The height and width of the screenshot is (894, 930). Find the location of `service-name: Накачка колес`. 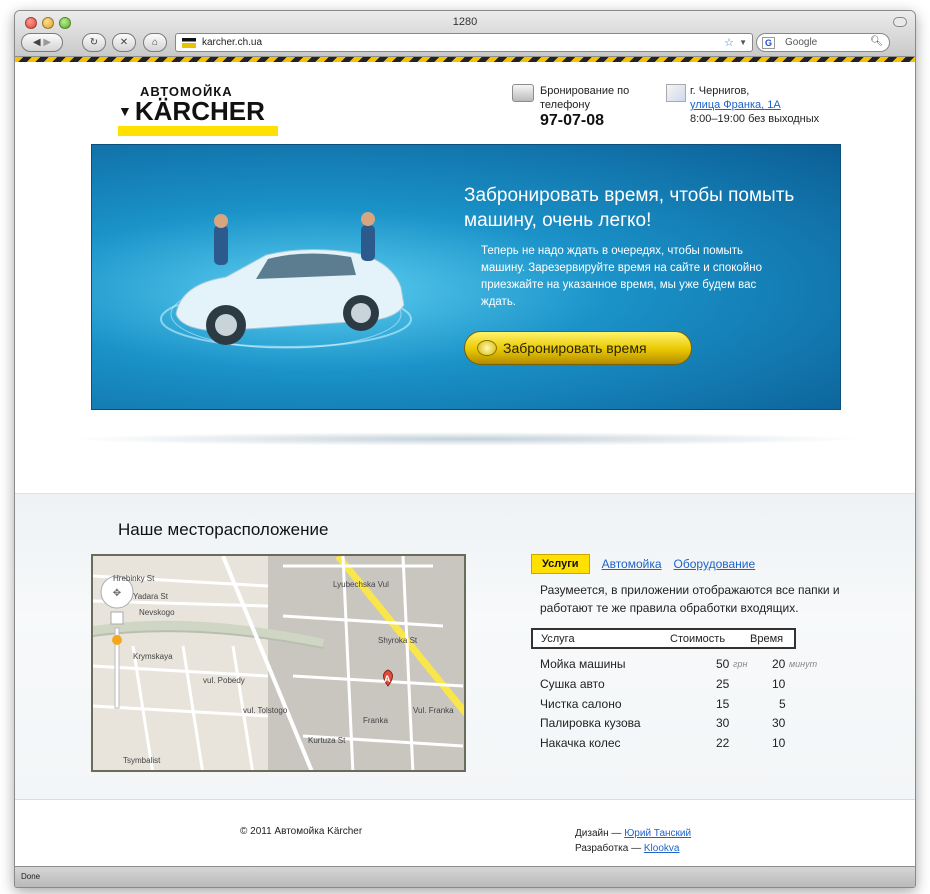

service-name: Накачка колес is located at coordinates (580, 743).